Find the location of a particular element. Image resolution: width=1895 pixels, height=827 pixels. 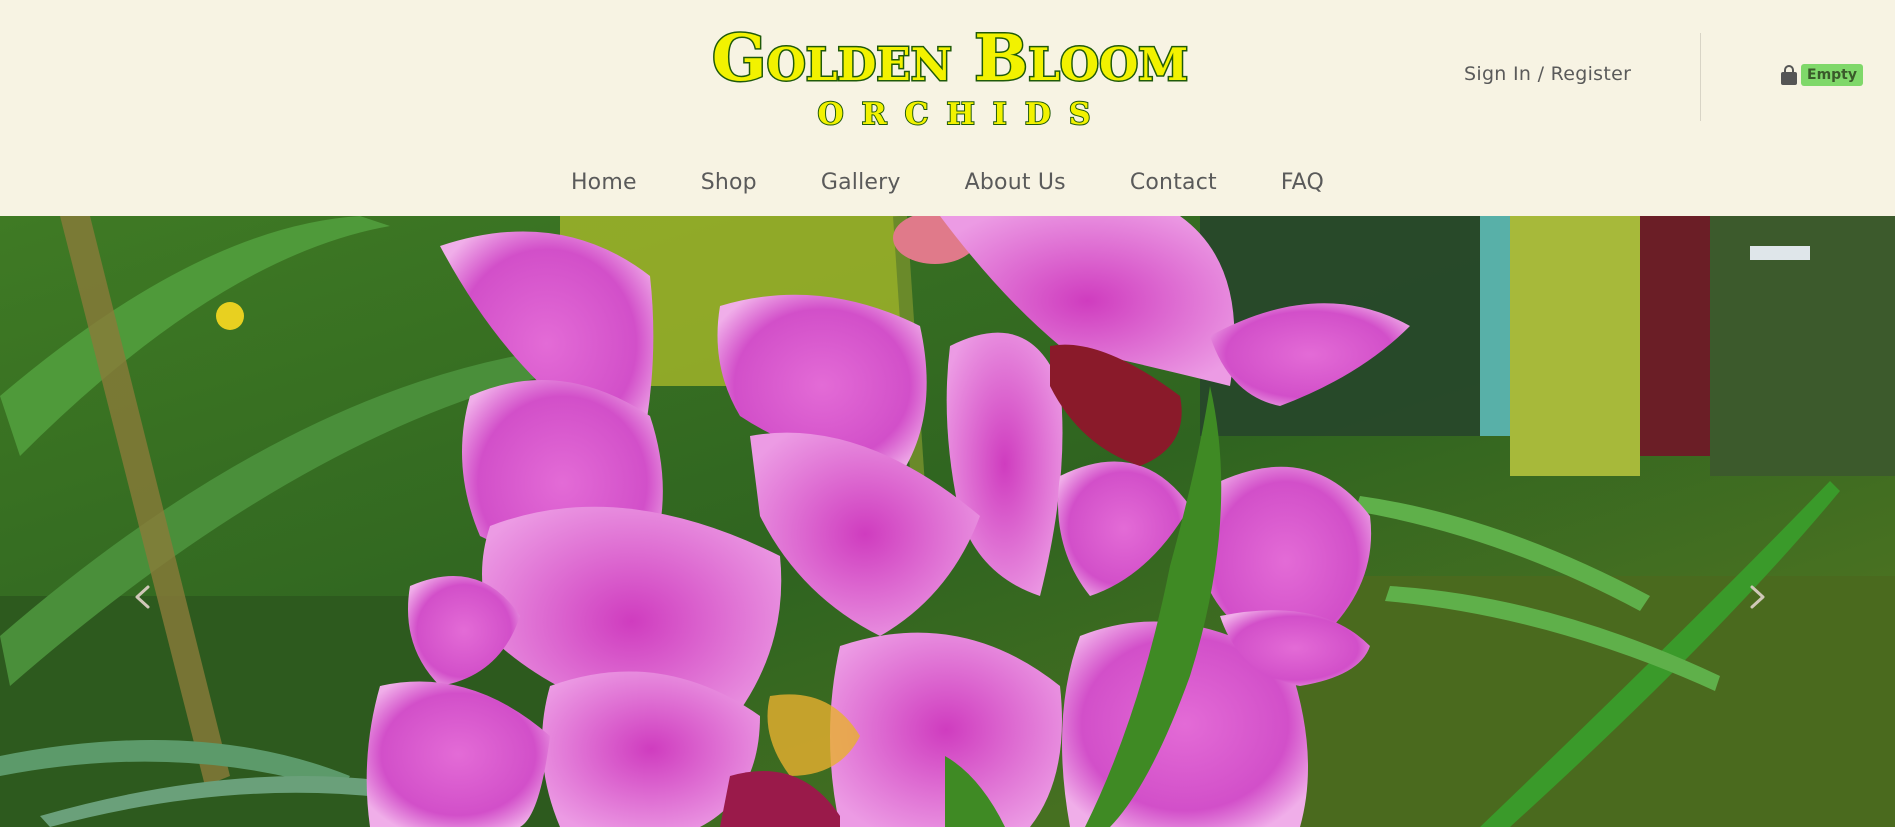

main-nav: Home Shop Gallery About Us Contact FAQ is located at coordinates (947, 182).